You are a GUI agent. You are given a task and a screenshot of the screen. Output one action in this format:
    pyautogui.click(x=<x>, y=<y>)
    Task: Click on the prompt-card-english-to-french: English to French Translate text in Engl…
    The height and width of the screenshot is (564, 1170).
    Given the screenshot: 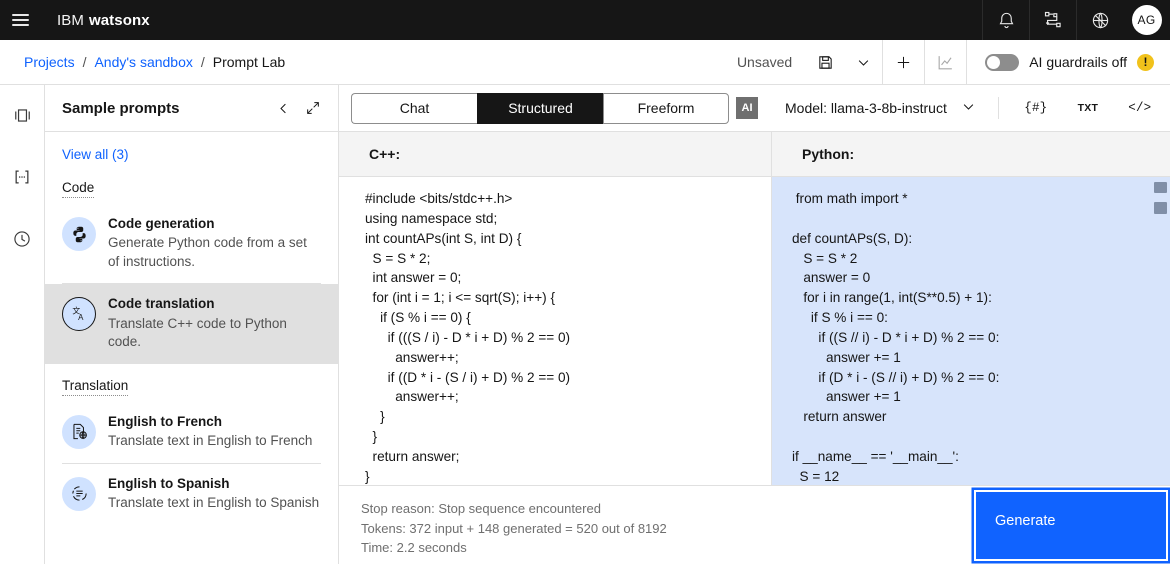 What is the action you would take?
    pyautogui.click(x=191, y=432)
    